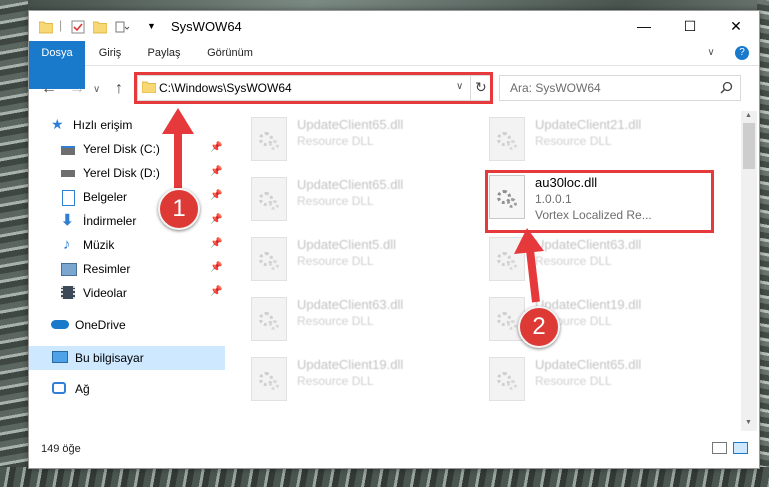 Image resolution: width=769 pixels, height=487 pixels. What do you see at coordinates (740, 448) in the screenshot?
I see `large-icons-view-icon` at bounding box center [740, 448].